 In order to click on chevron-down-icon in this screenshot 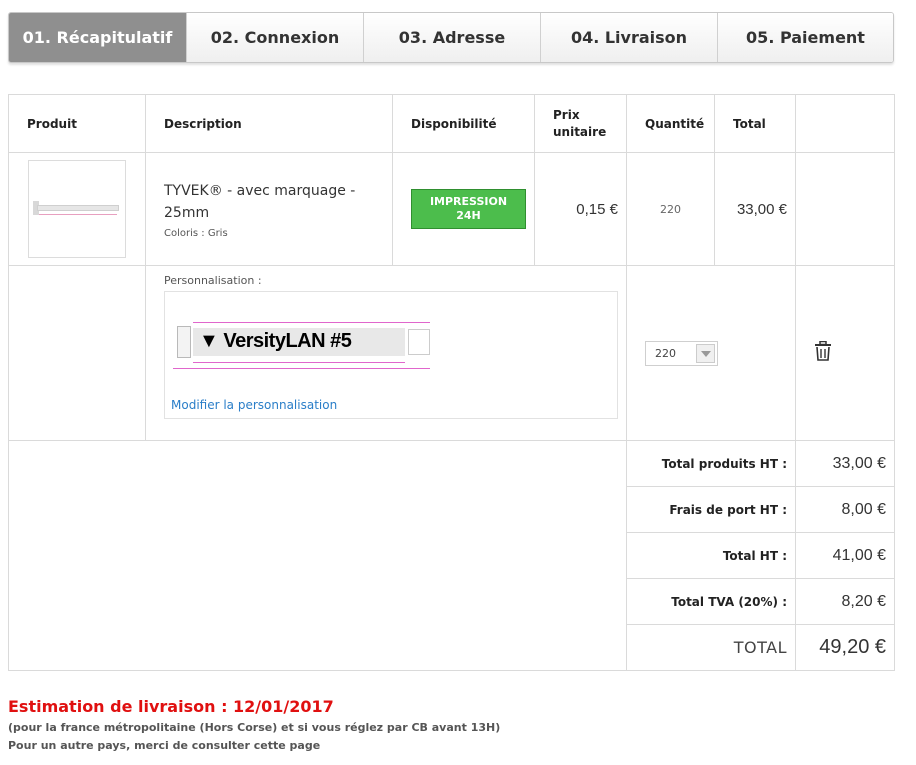, I will do `click(705, 353)`.